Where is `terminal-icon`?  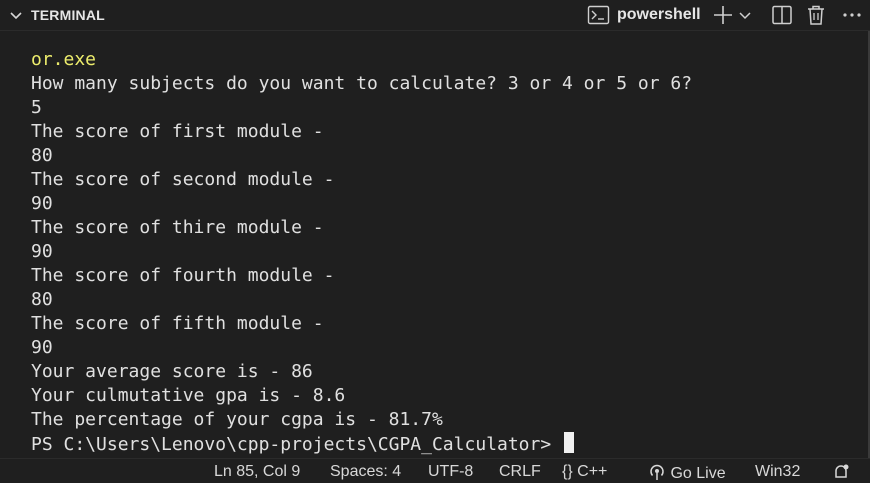
terminal-icon is located at coordinates (599, 15).